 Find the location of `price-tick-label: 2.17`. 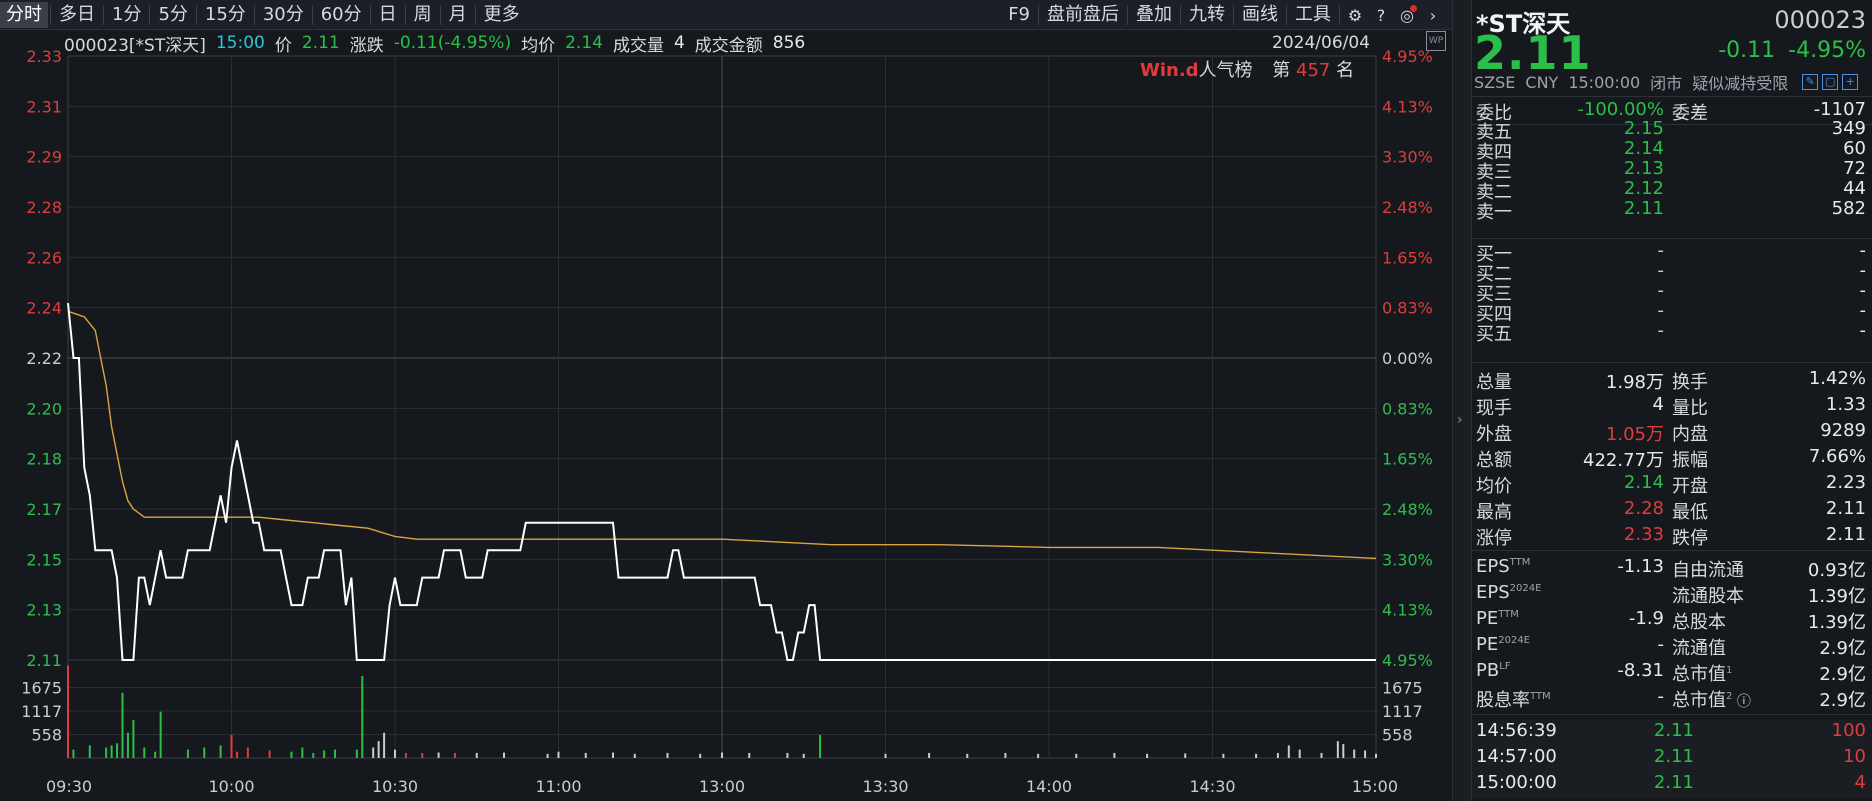

price-tick-label: 2.17 is located at coordinates (44, 509).